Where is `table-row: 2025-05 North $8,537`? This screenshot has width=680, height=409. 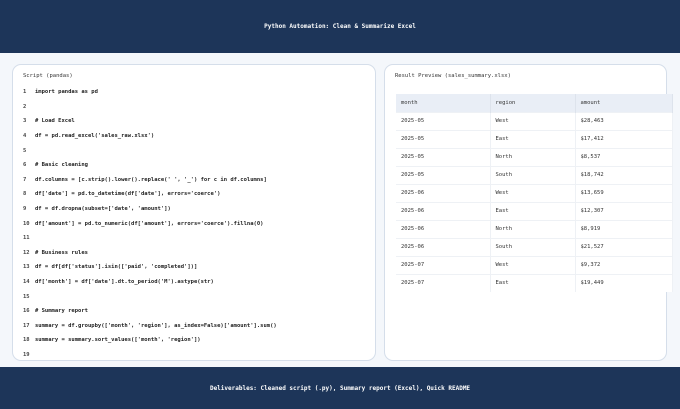 table-row: 2025-05 North $8,537 is located at coordinates (534, 156).